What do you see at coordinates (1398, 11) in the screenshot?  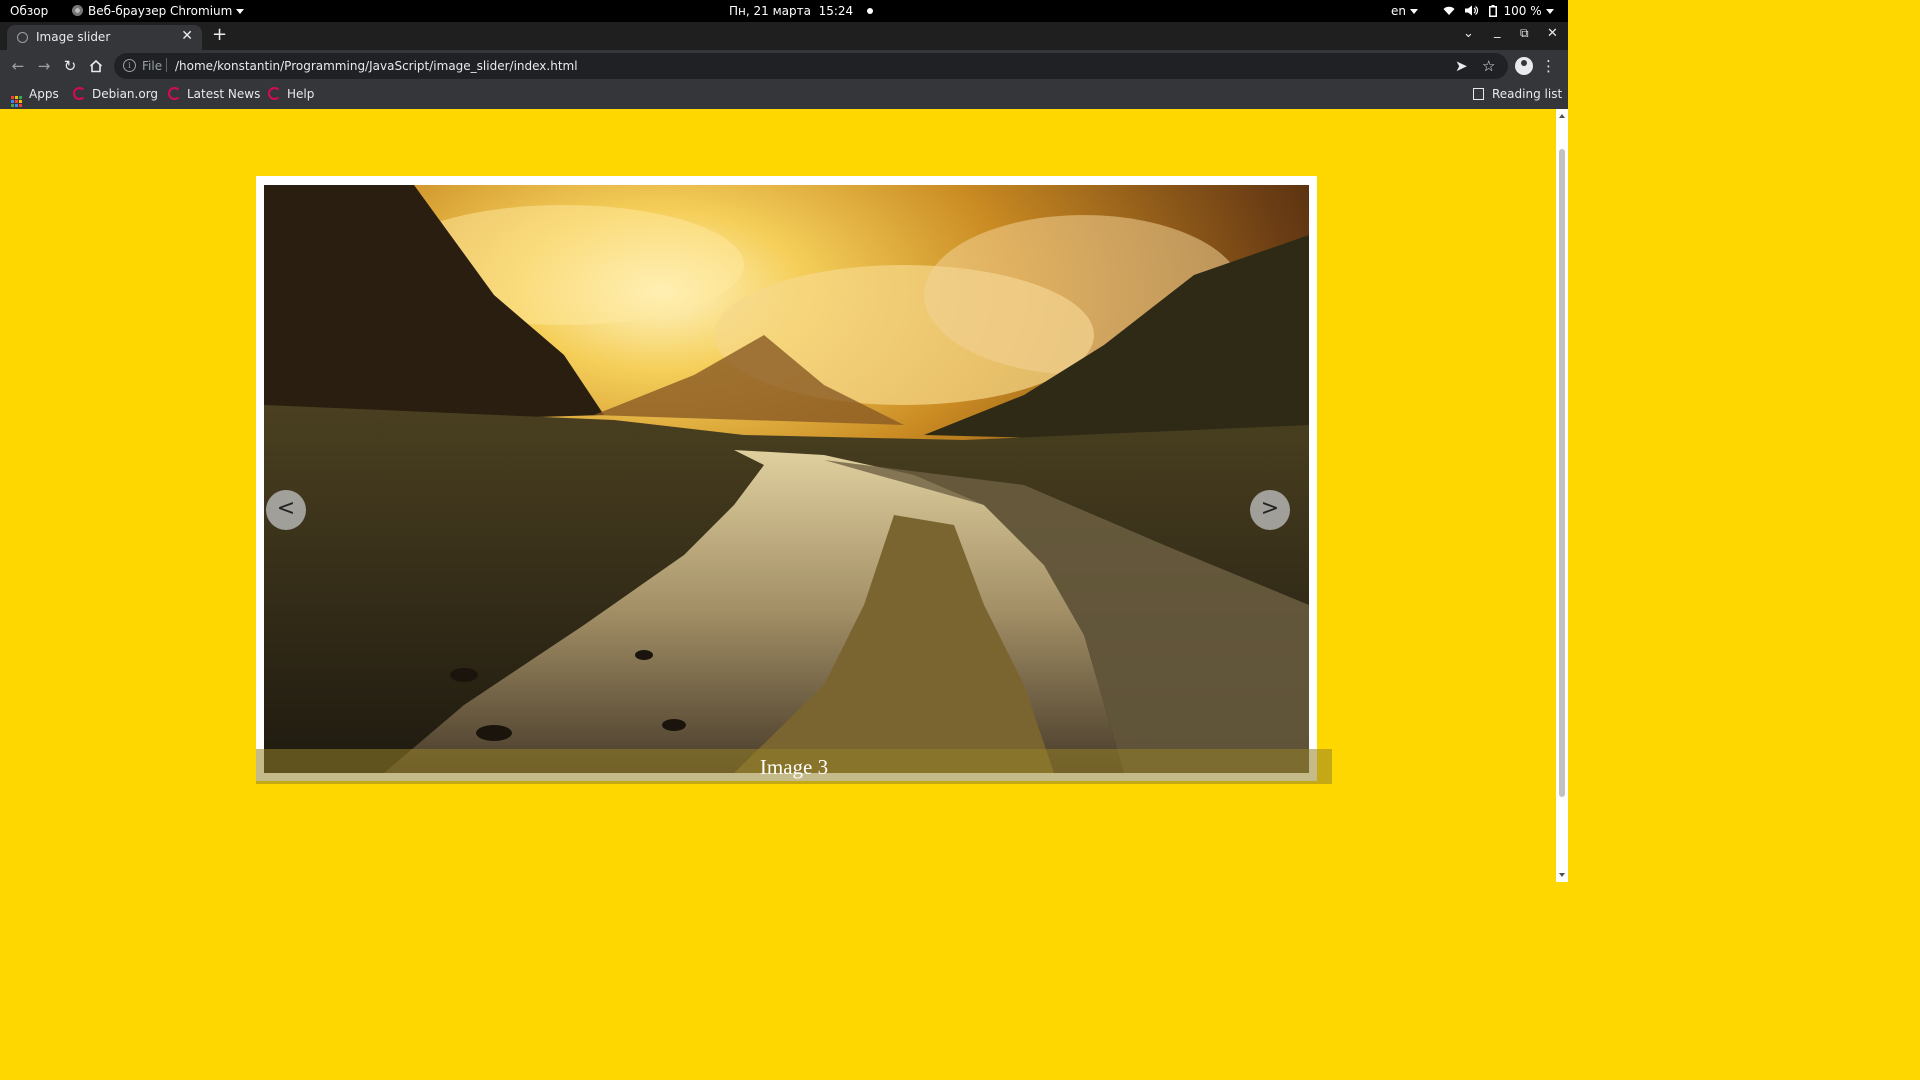 I see `keyboard-layout-label: en` at bounding box center [1398, 11].